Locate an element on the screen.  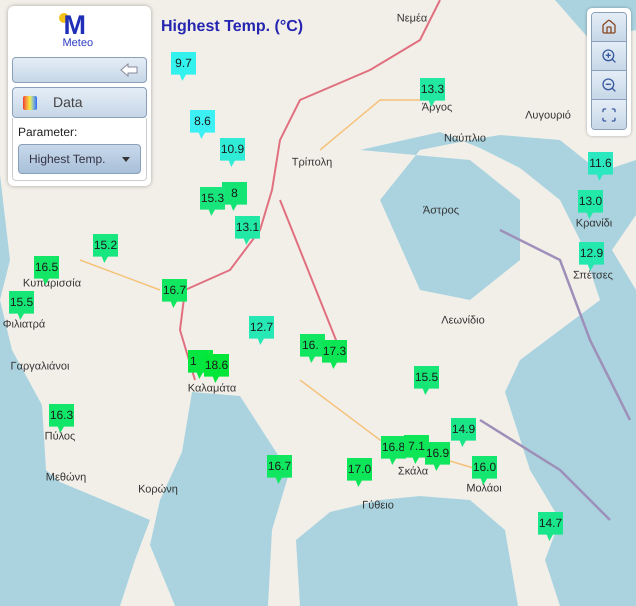
place-label: Άστρος is located at coordinates (441, 211).